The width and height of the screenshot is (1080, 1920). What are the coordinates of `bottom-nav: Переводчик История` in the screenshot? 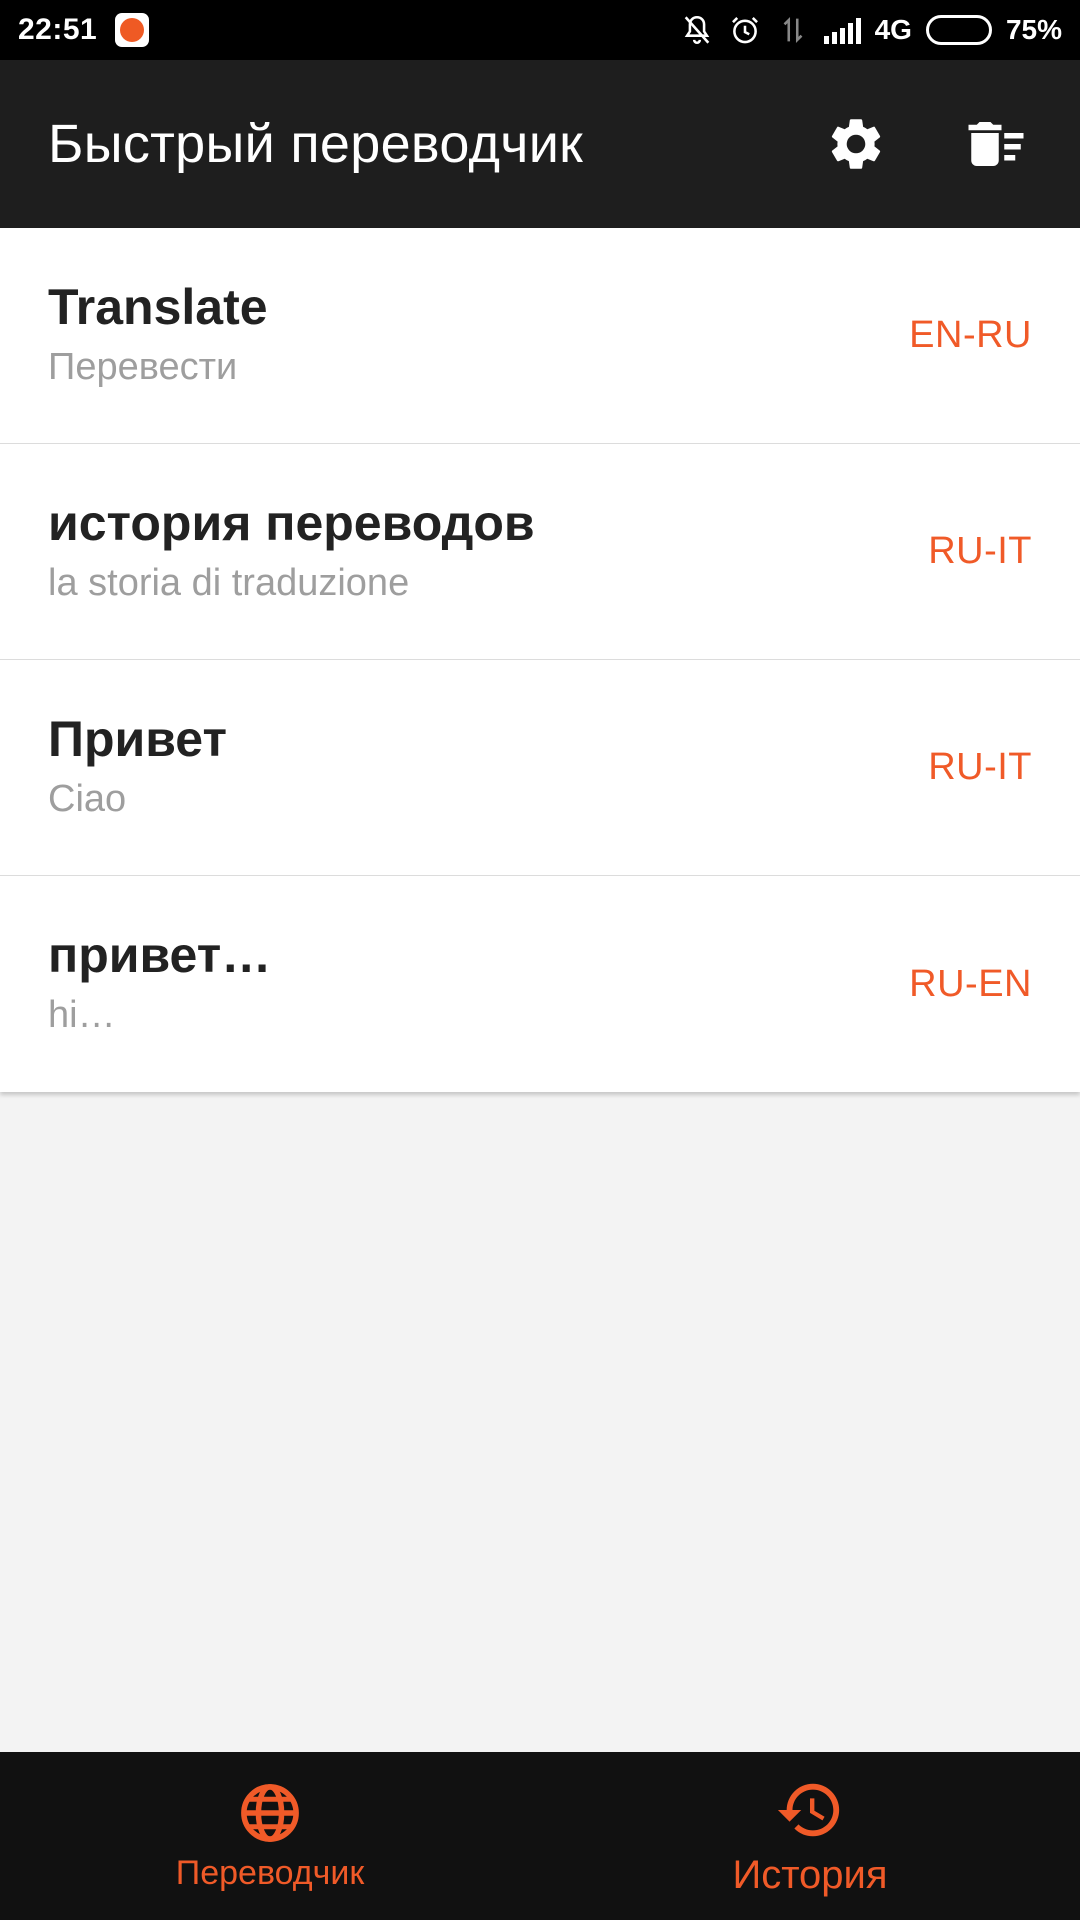 It's located at (540, 1836).